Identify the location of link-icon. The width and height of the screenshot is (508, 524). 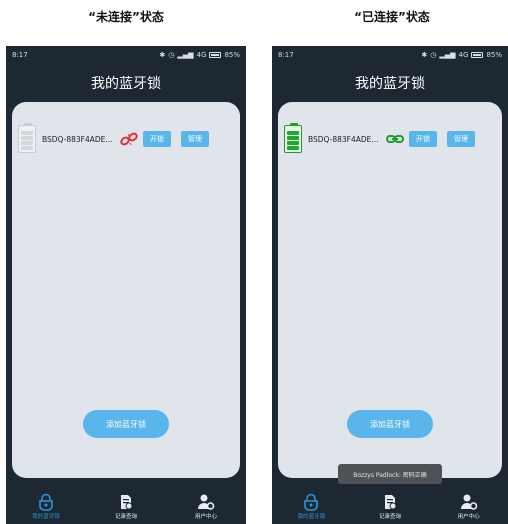
(395, 139).